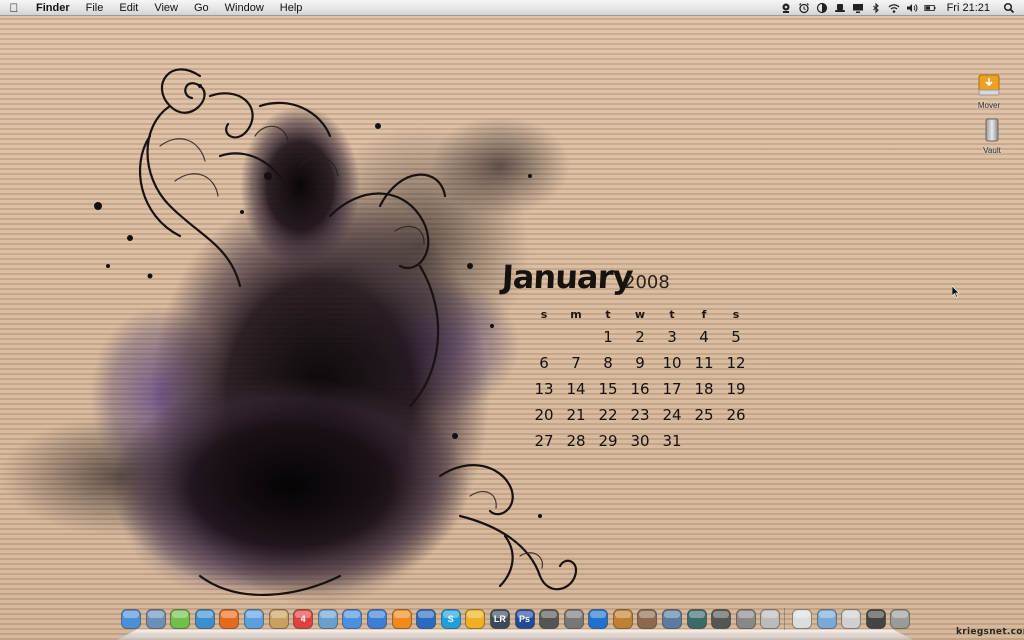 Image resolution: width=1024 pixels, height=640 pixels. I want to click on dock-item-iphoto, so click(328, 619).